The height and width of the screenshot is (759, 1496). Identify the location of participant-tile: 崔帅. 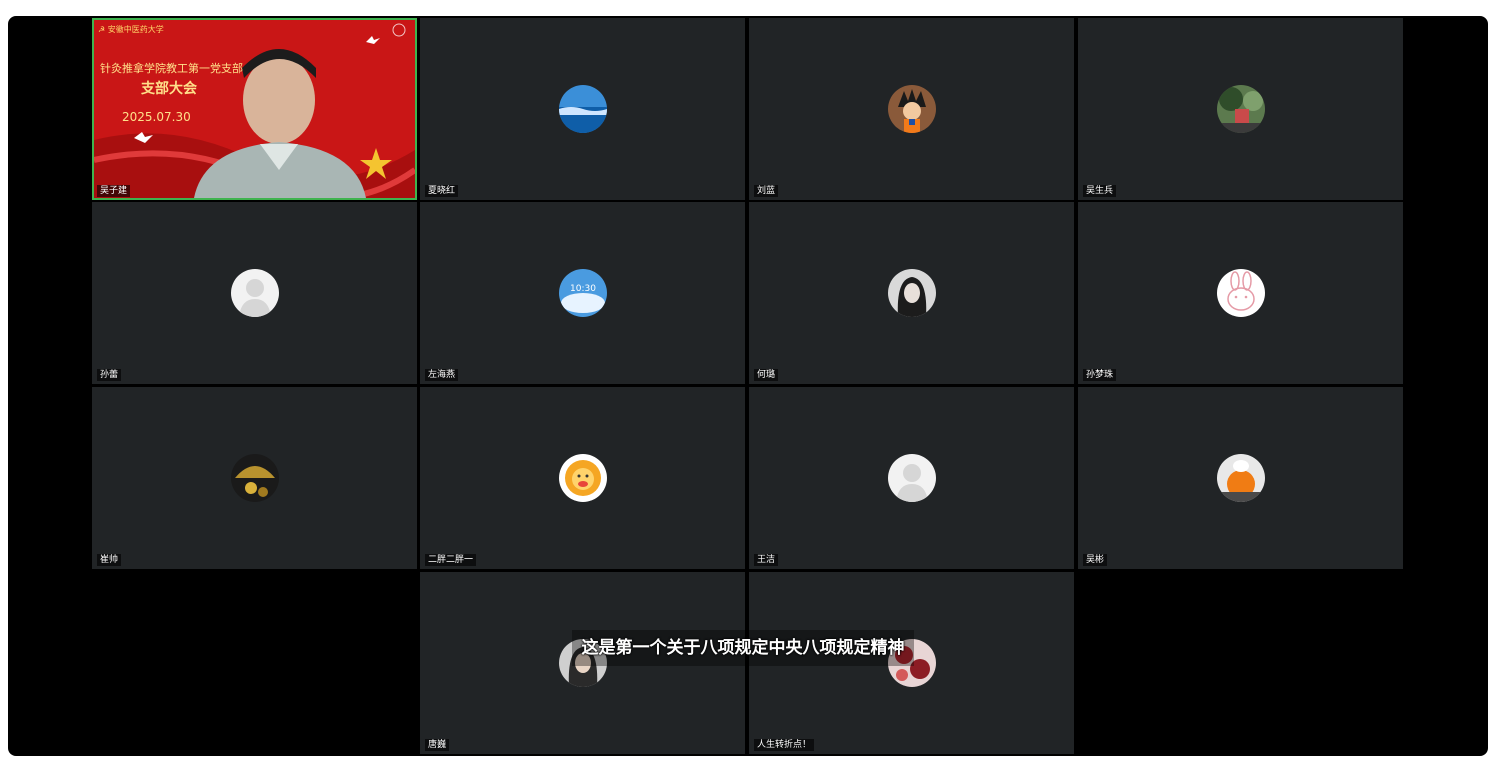
(254, 478).